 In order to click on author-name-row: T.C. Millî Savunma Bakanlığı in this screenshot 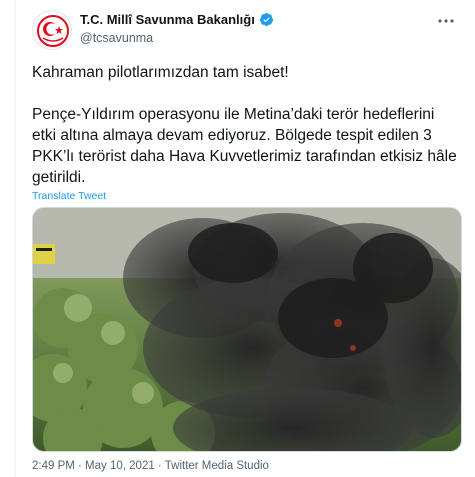, I will do `click(177, 19)`.